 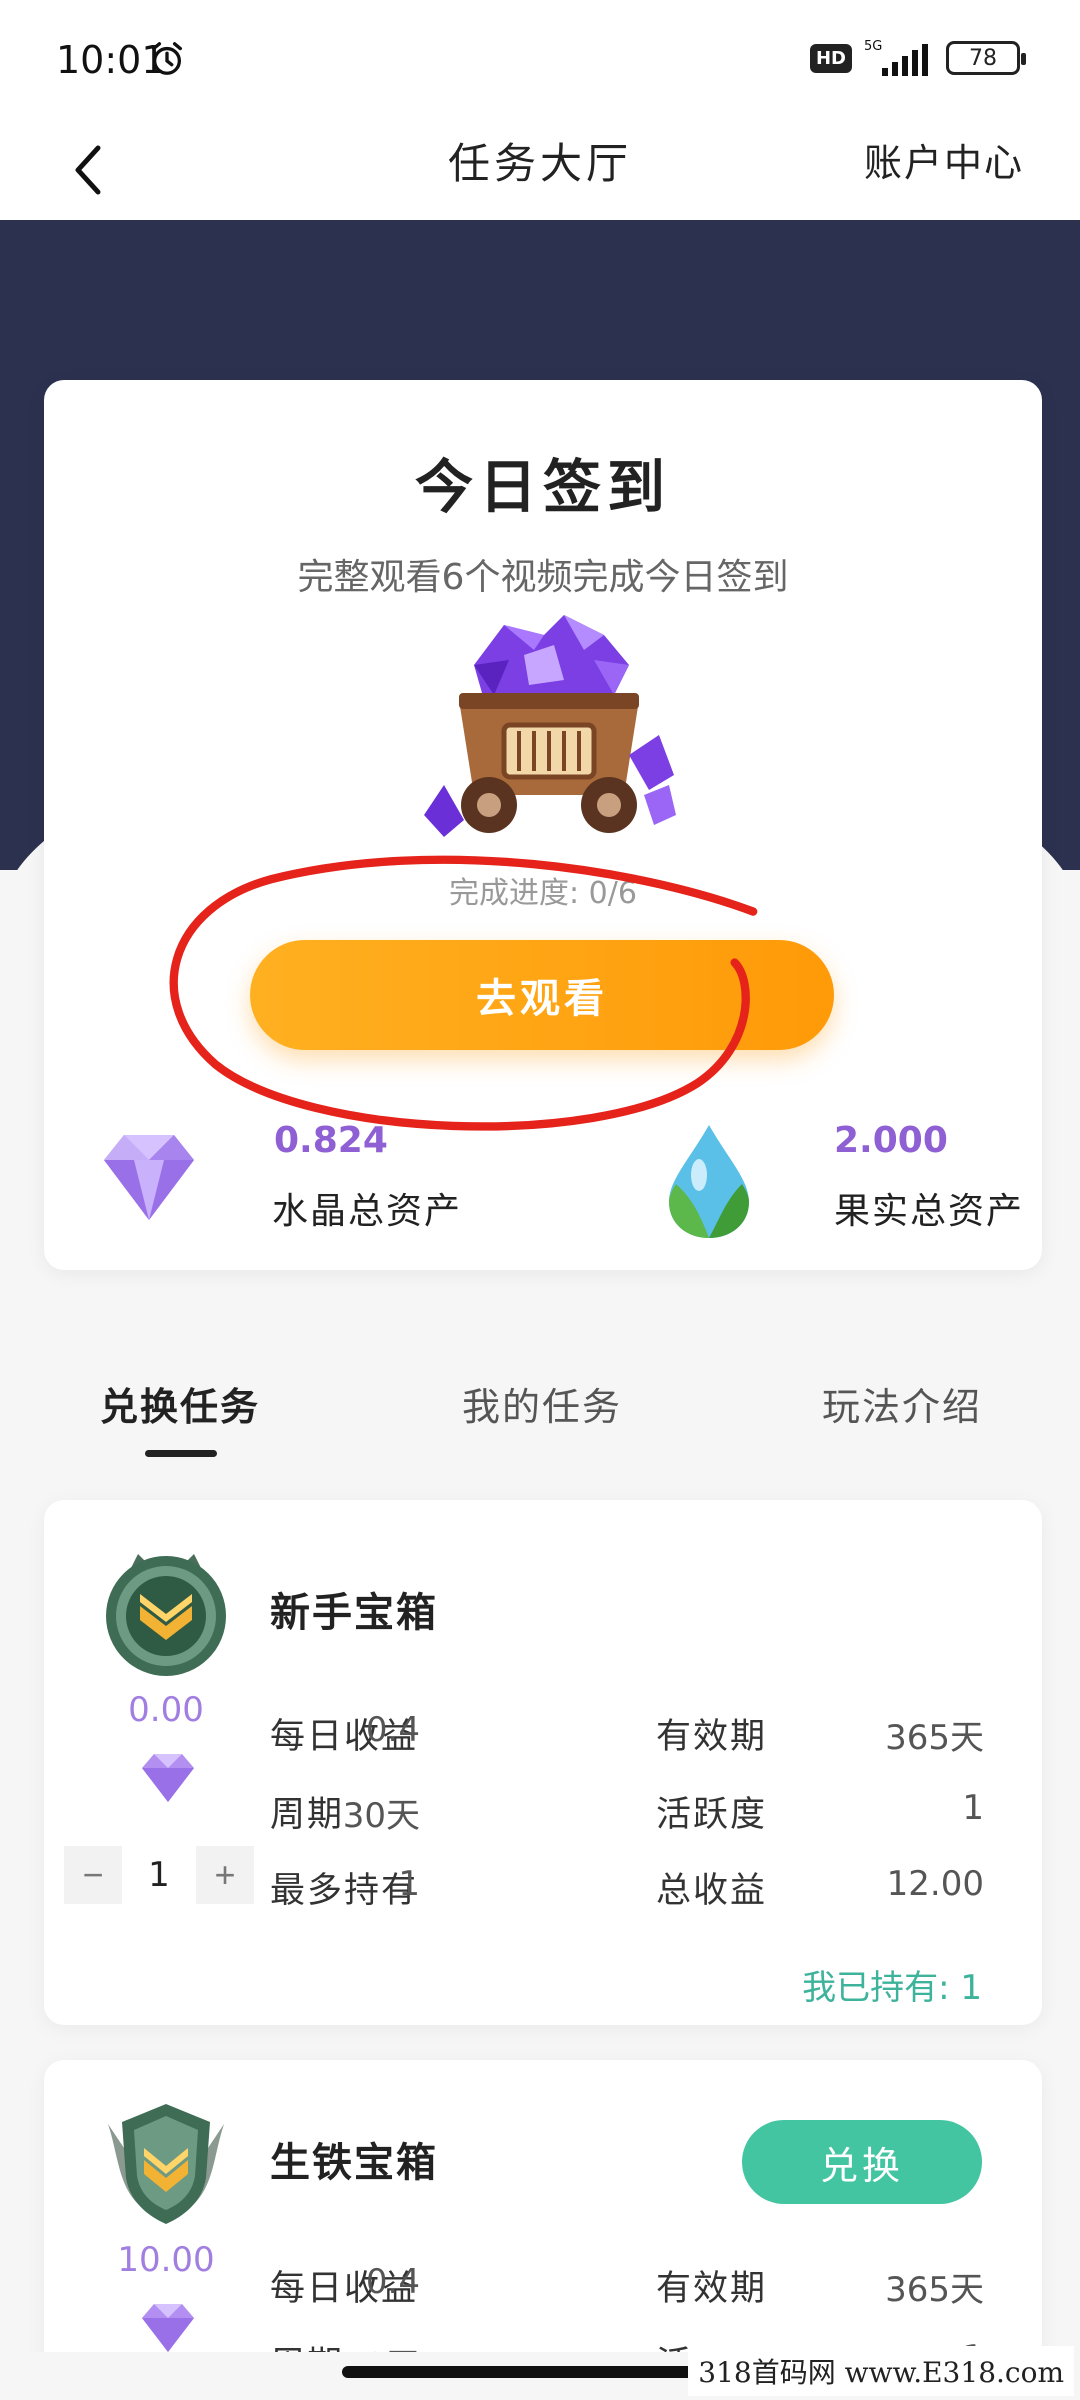 What do you see at coordinates (709, 1181) in the screenshot?
I see `water-drop-icon` at bounding box center [709, 1181].